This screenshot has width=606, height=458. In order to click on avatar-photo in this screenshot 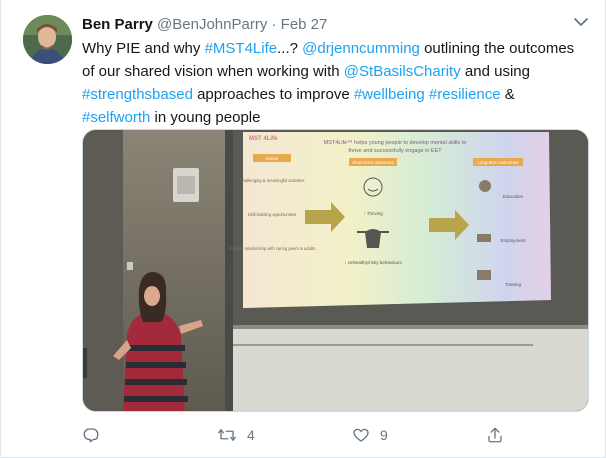, I will do `click(47, 39)`.